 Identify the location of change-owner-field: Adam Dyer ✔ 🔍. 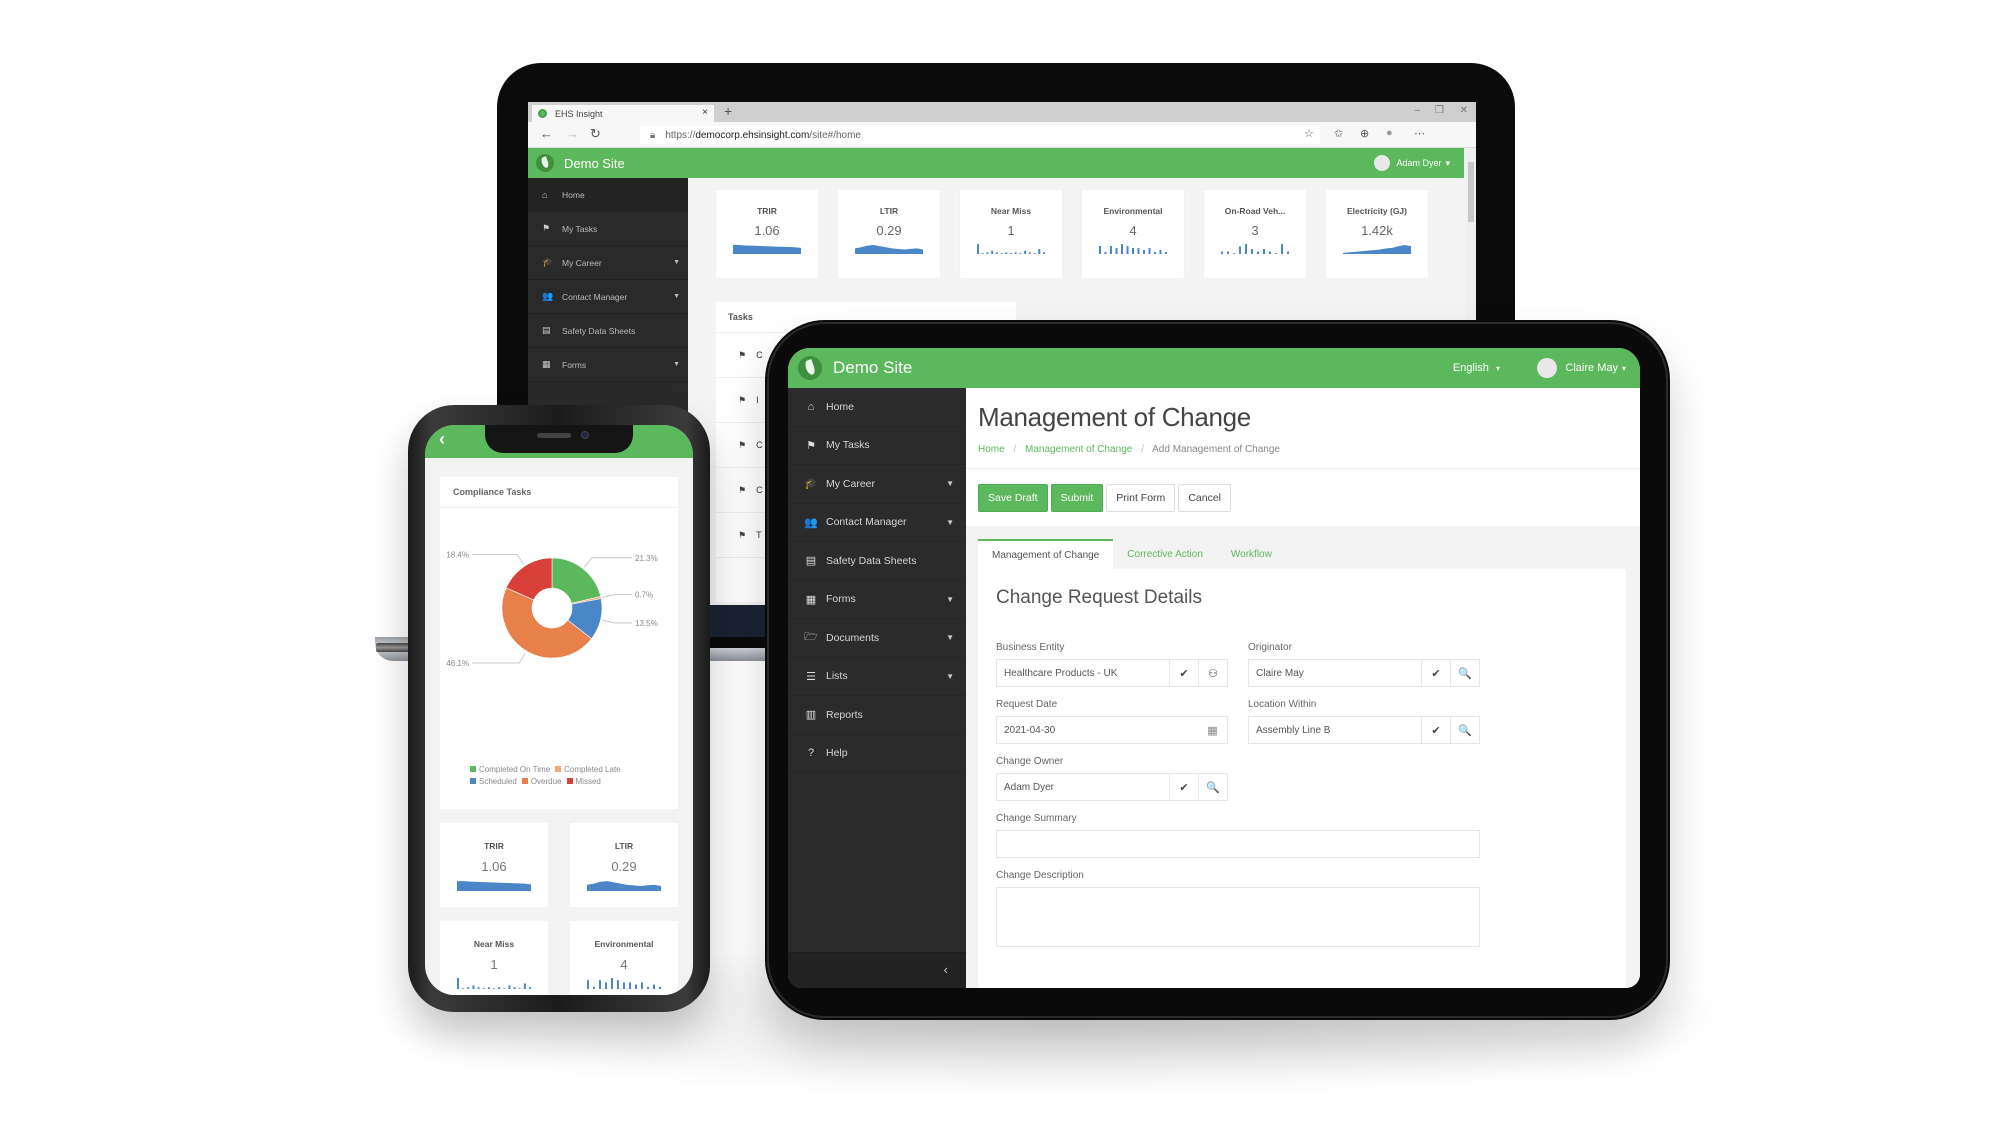
(1112, 787).